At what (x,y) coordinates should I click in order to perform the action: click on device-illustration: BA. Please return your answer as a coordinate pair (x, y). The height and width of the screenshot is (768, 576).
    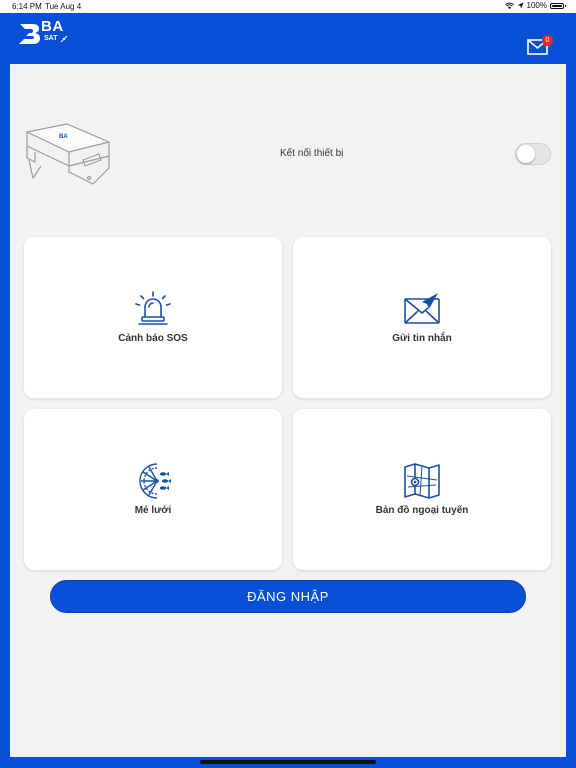
    Looking at the image, I should click on (68, 154).